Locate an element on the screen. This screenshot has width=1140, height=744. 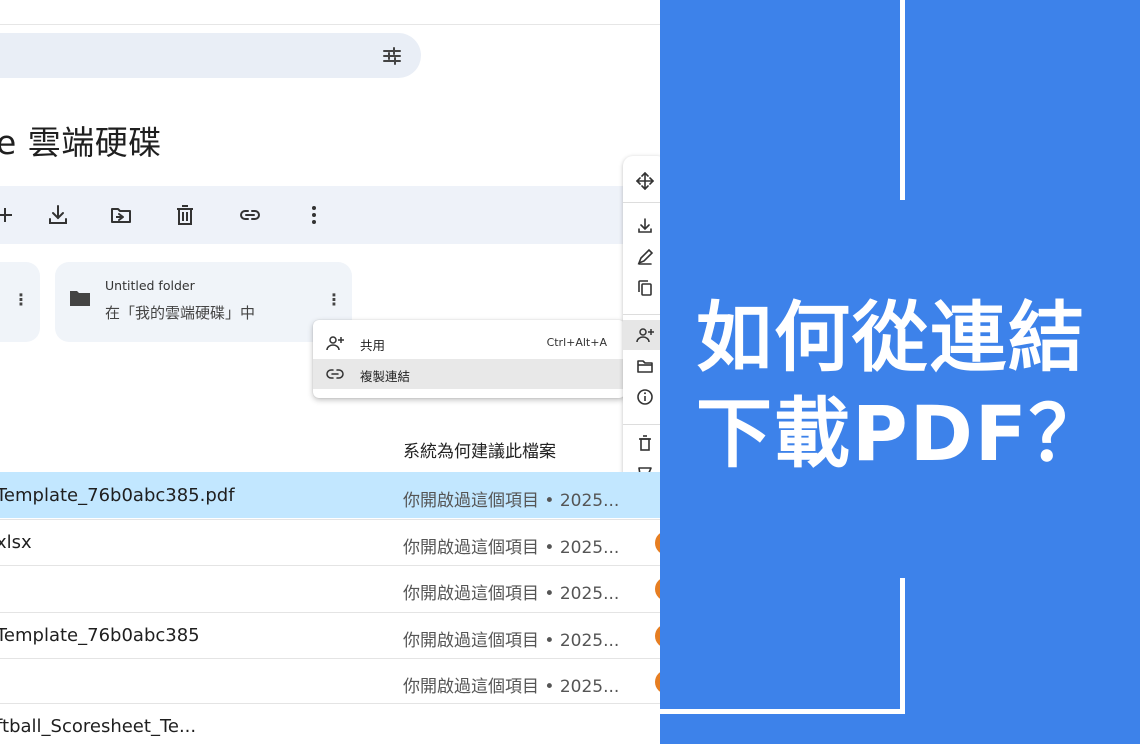
menu-item-share: 共用 Ctrl+Alt+A is located at coordinates (469, 343).